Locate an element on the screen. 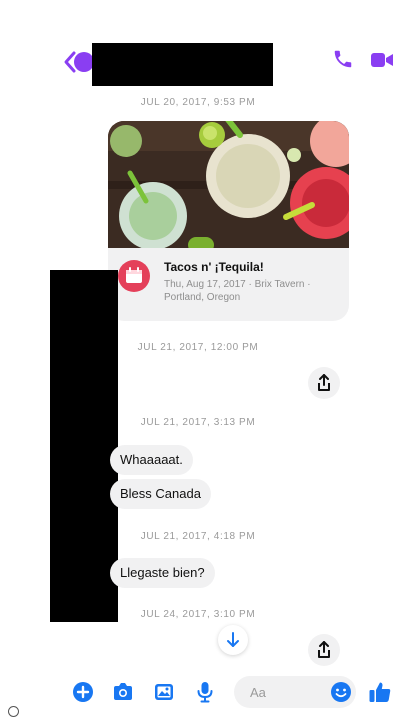  arrow-down-icon is located at coordinates (233, 639).